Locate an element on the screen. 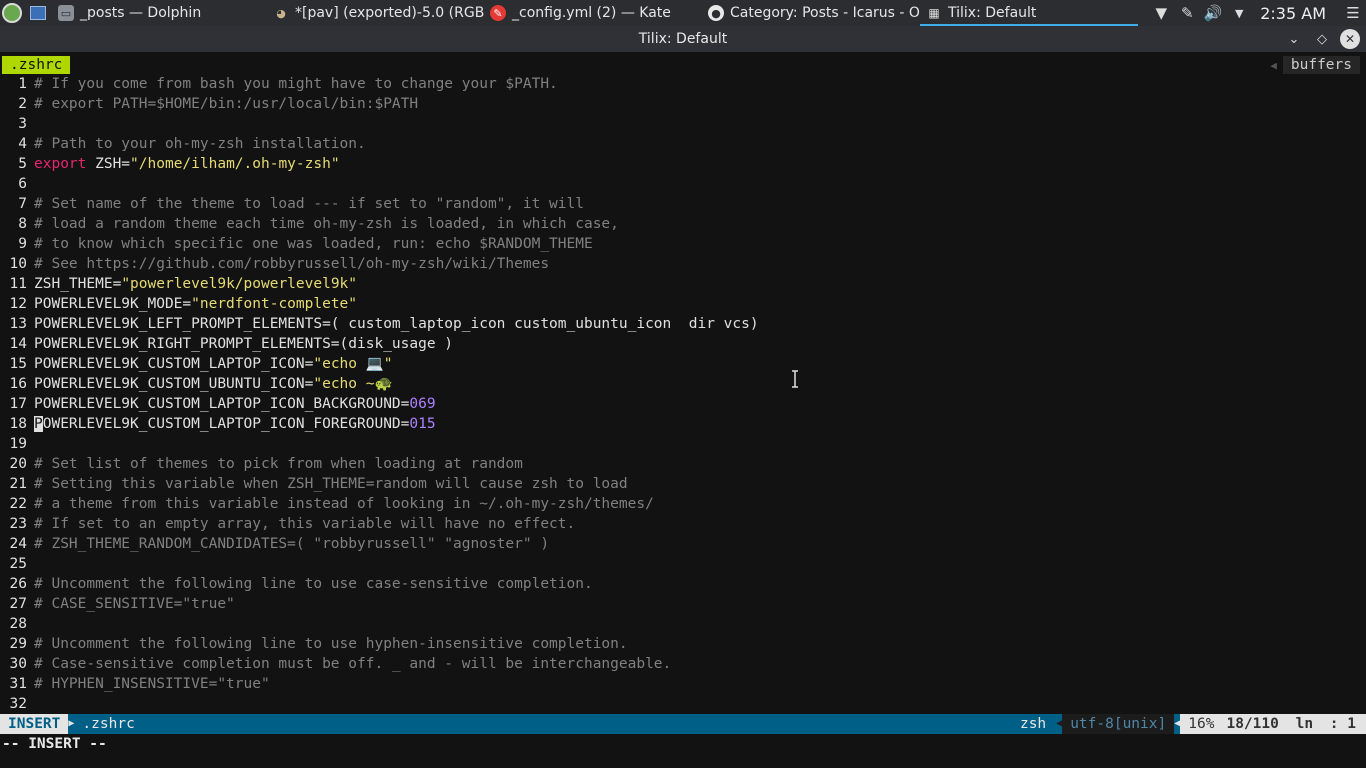  line-number: 32 is located at coordinates (18, 704).